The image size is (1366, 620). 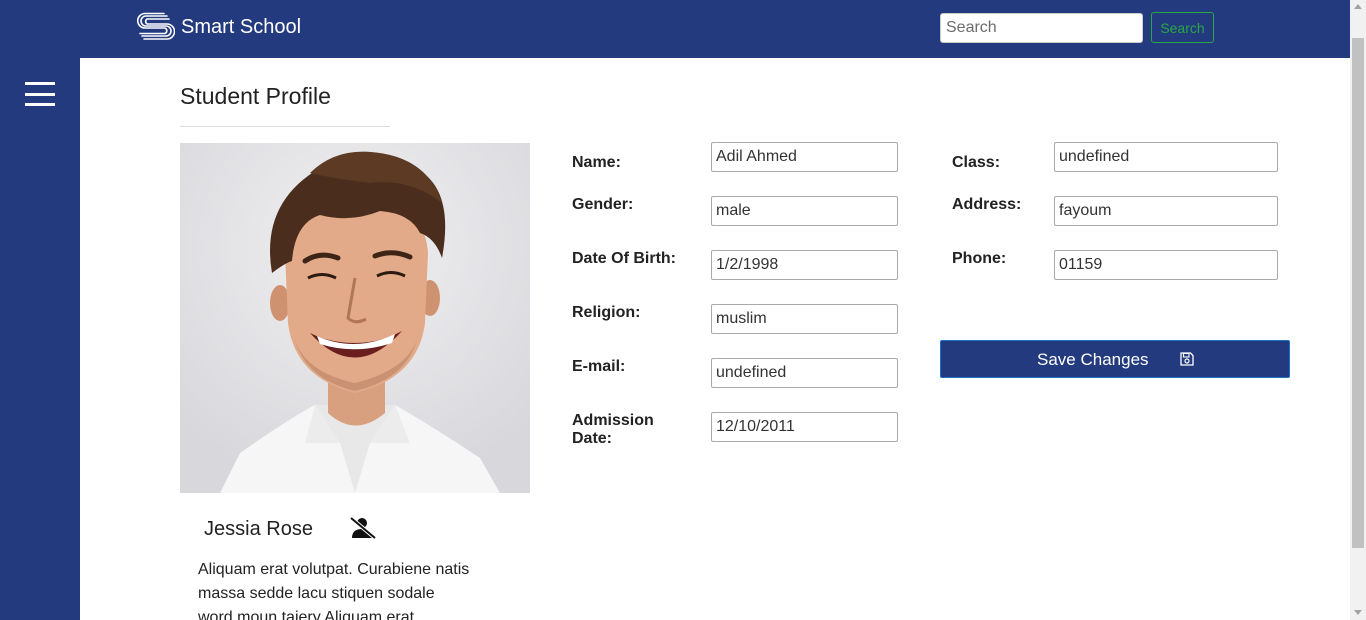 I want to click on address-label: Address:, so click(x=987, y=204).